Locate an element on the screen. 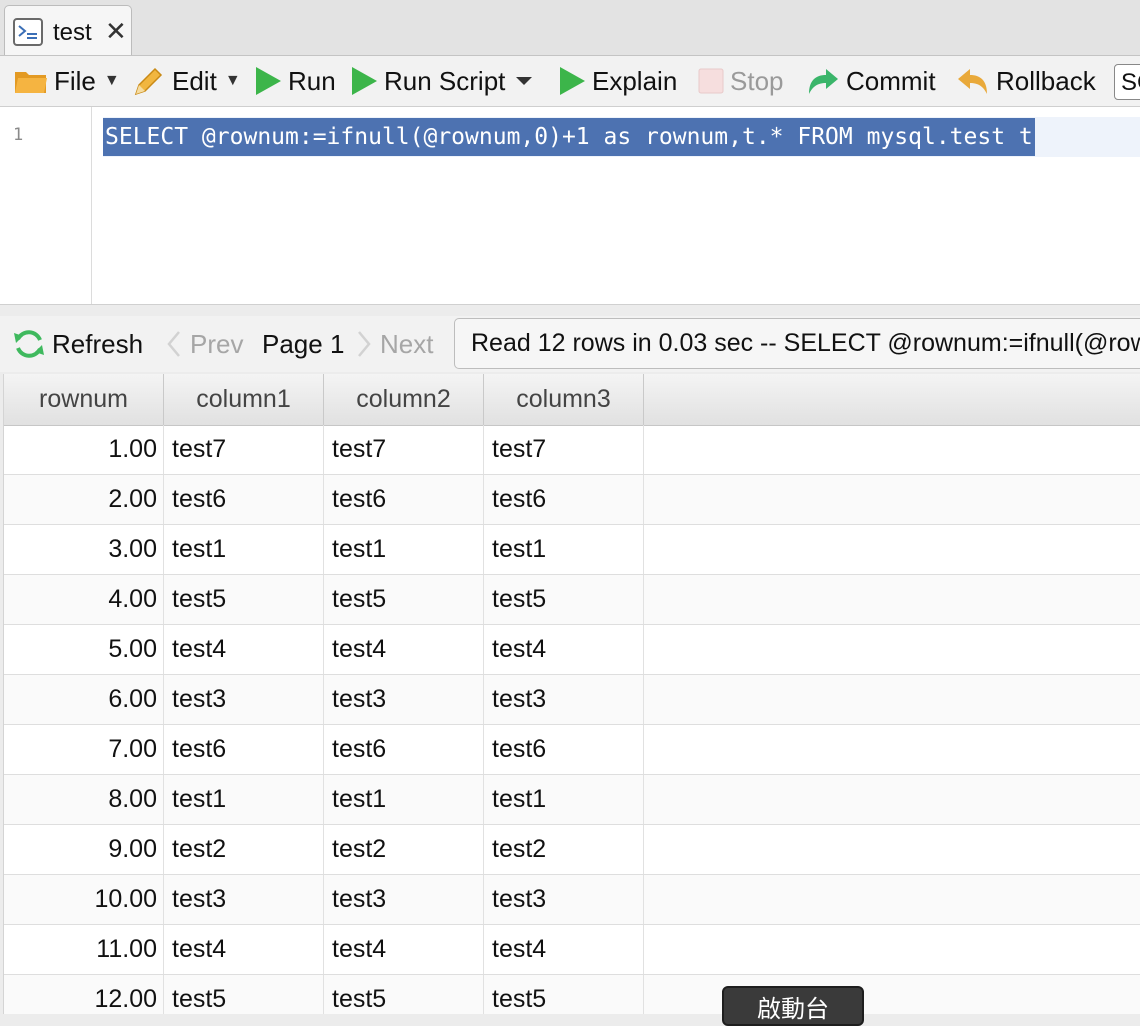  table-row: 3.00 test1 test1 test1 is located at coordinates (572, 550).